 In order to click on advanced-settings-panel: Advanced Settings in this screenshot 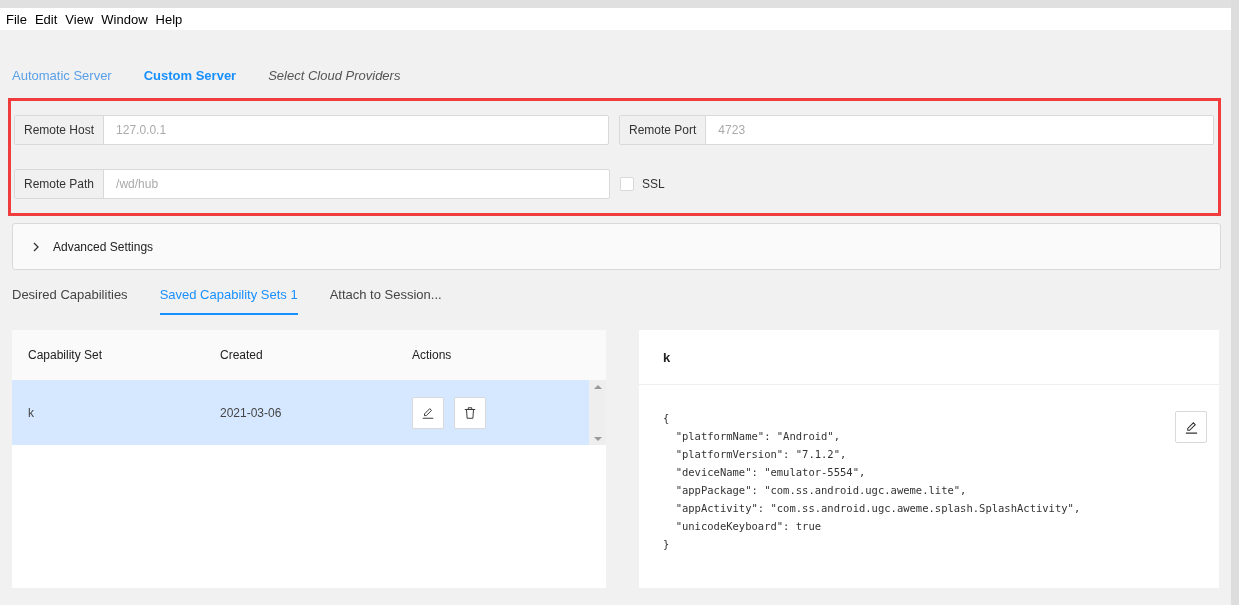, I will do `click(616, 246)`.